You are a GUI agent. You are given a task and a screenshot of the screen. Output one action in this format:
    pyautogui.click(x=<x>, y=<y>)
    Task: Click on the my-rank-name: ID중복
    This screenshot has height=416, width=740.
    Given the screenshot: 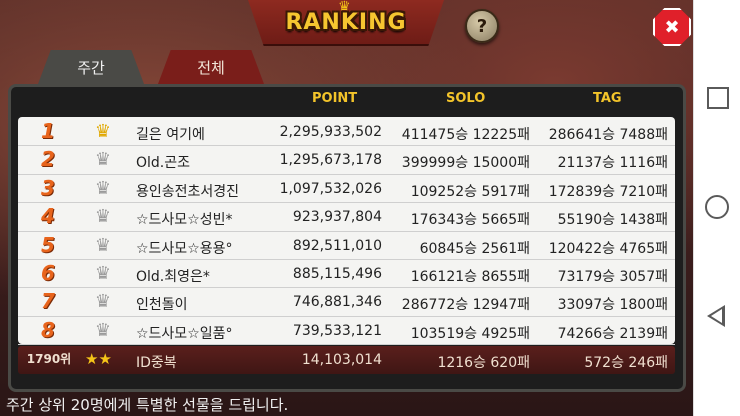 What is the action you would take?
    pyautogui.click(x=156, y=363)
    